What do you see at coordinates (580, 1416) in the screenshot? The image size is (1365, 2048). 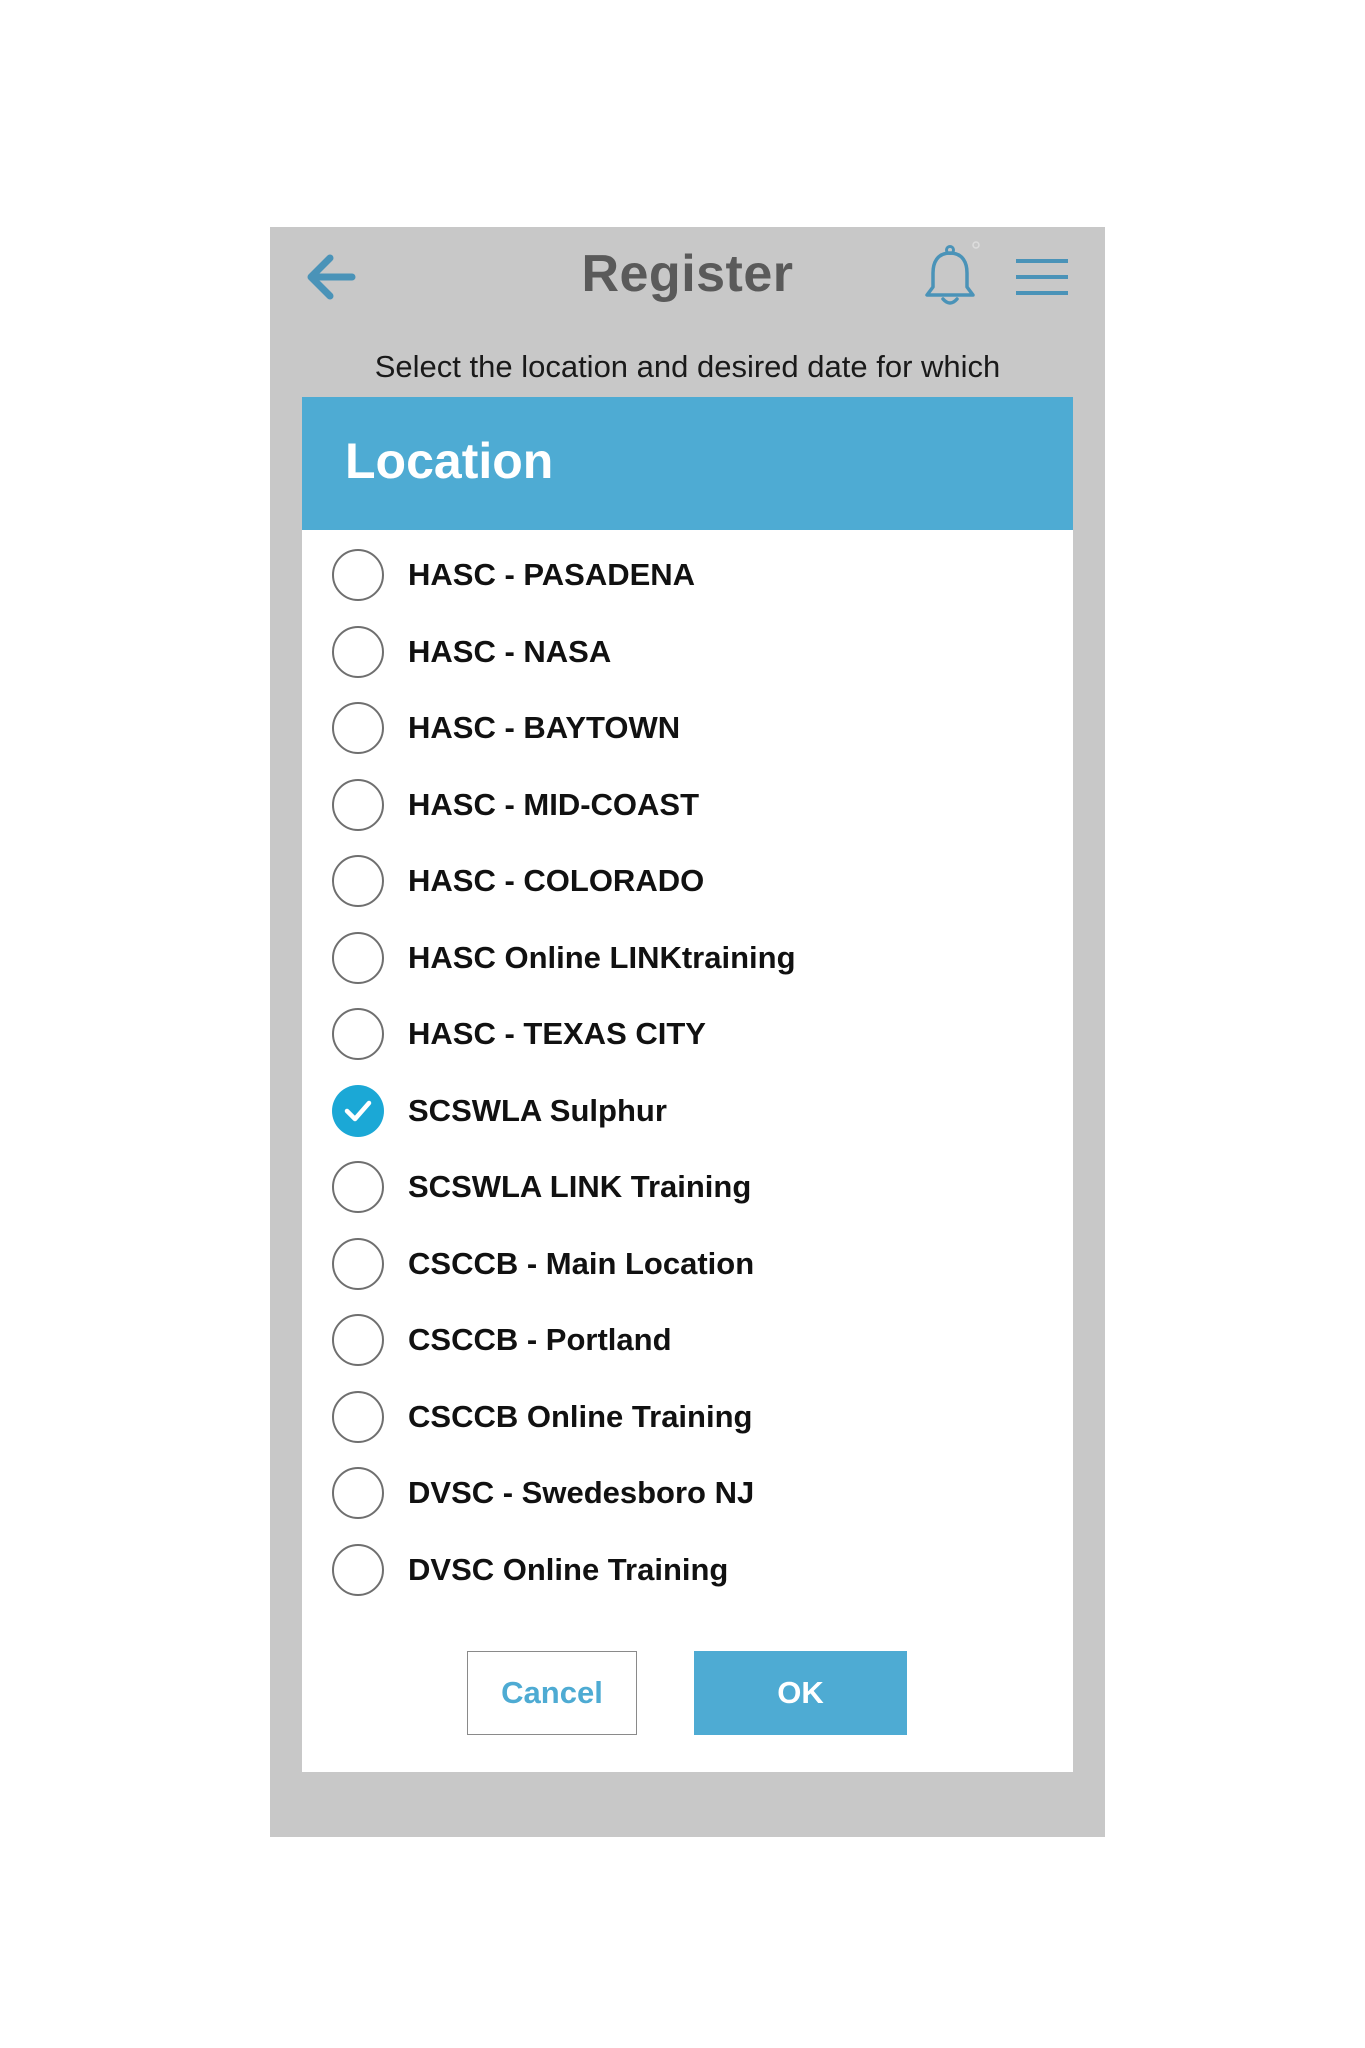 I see `location-option-label: CSCCB Online Training` at bounding box center [580, 1416].